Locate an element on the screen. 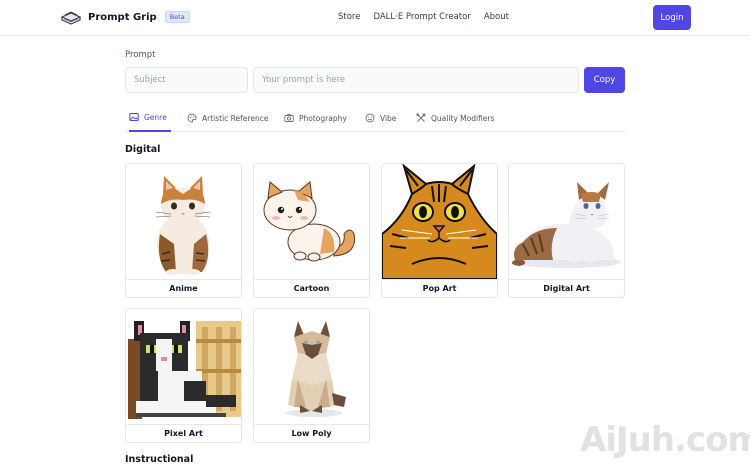  smile-icon is located at coordinates (370, 118).